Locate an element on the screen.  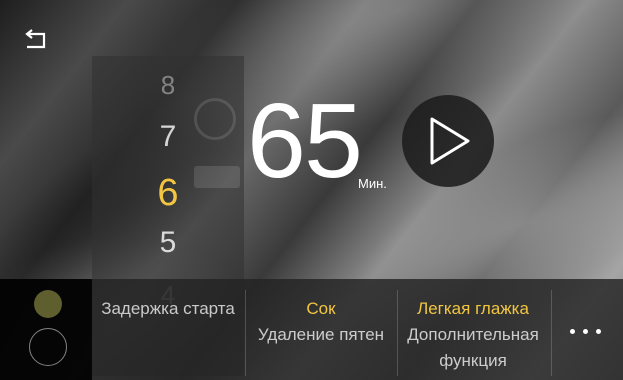
wheel-number: 8 is located at coordinates (168, 85).